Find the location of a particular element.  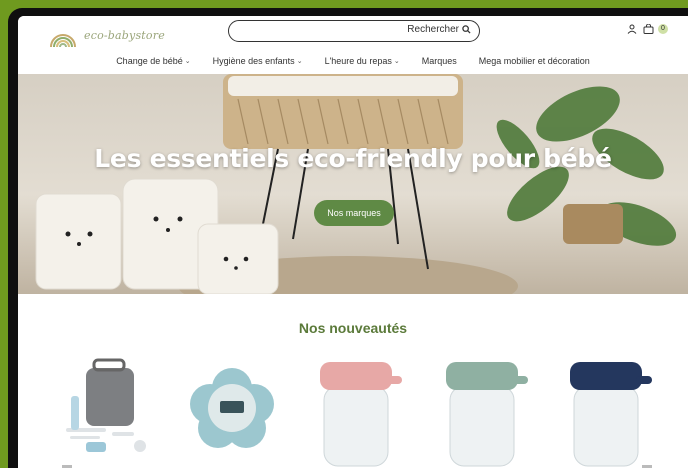

nos-marques-button: Nos marques is located at coordinates (354, 213).